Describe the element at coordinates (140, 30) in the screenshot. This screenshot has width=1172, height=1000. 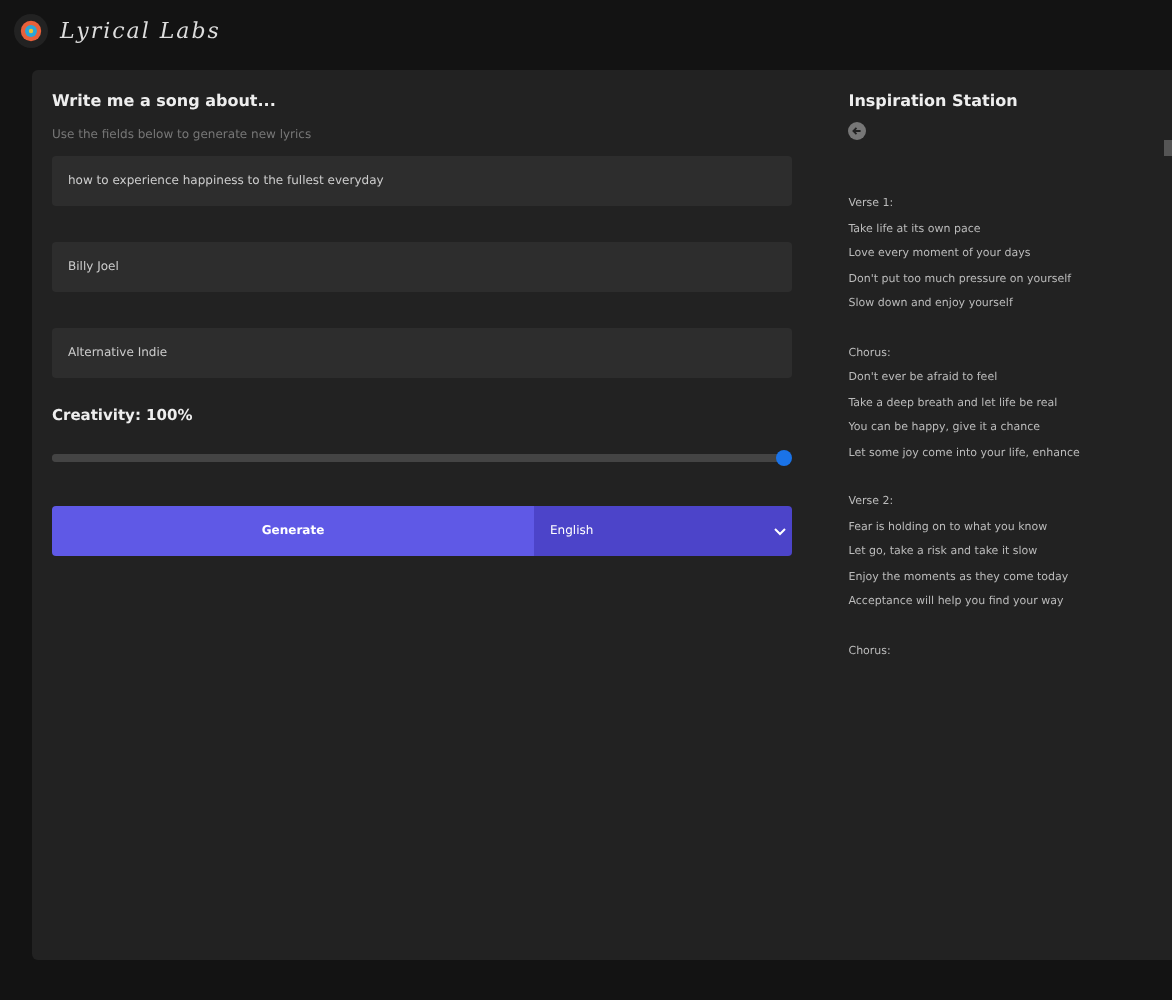
I see `logo-text: Lyrical Labs` at that location.